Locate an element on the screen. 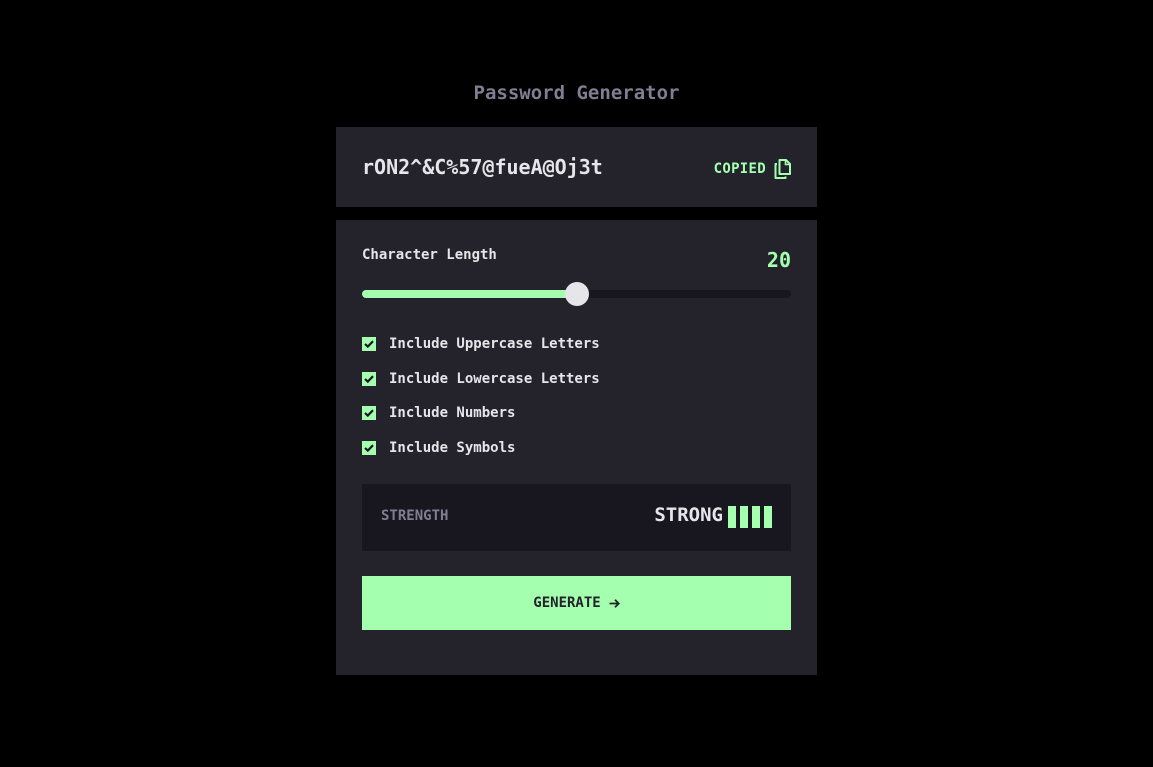 This screenshot has height=767, width=1153. arrow-right-icon is located at coordinates (614, 603).